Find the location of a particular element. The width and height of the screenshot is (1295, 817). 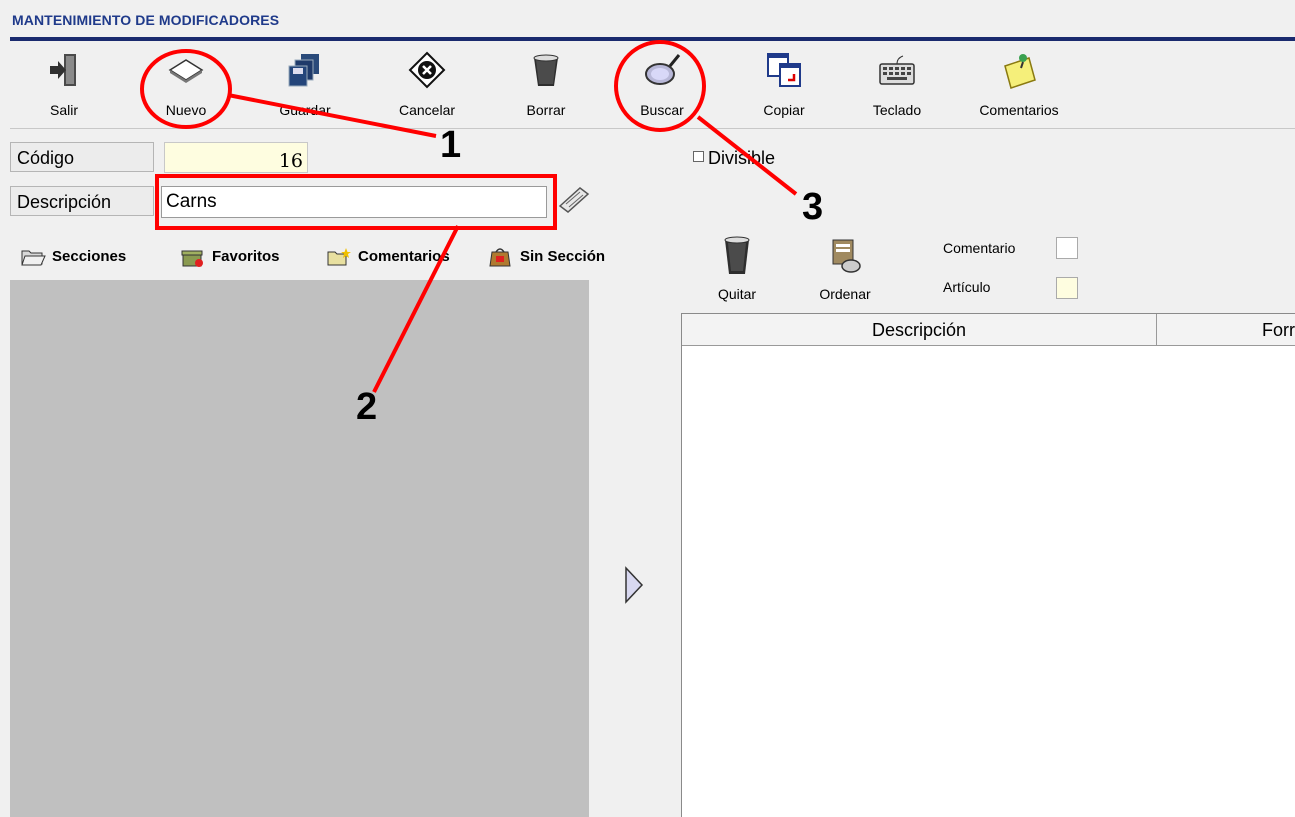

exit-button: Salir is located at coordinates (64, 85).